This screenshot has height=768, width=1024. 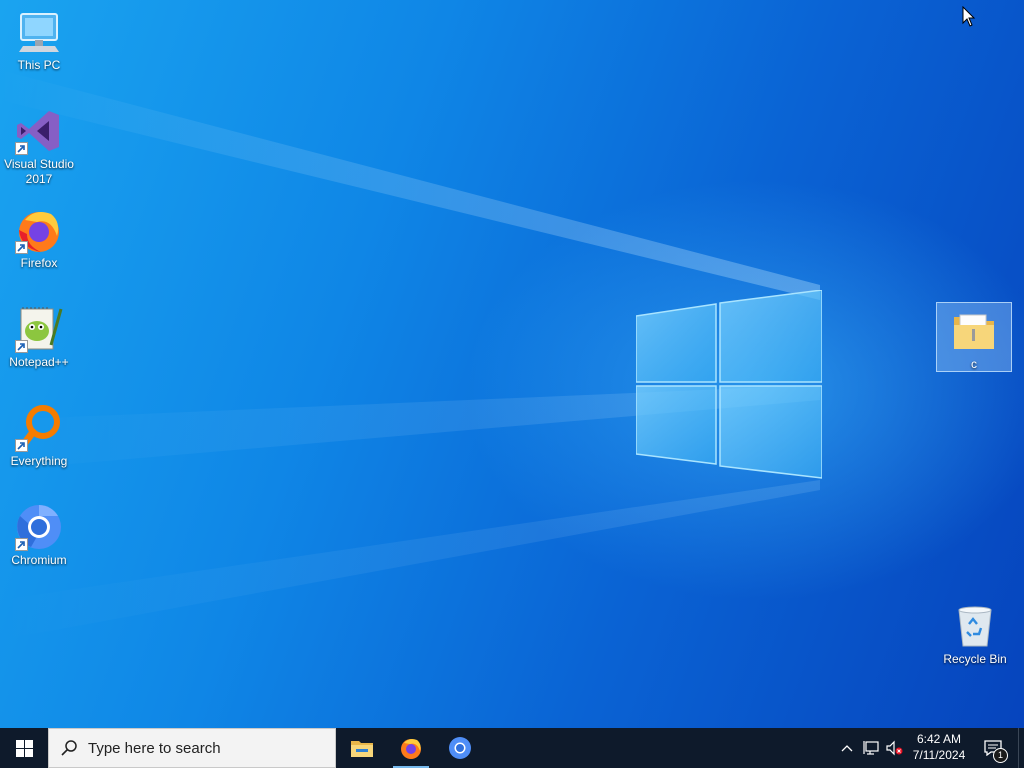 What do you see at coordinates (203, 748) in the screenshot?
I see `search-input` at bounding box center [203, 748].